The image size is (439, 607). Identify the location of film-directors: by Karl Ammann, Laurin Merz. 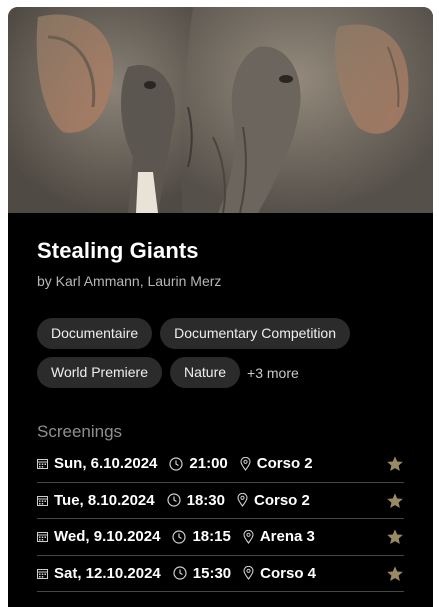
(129, 281).